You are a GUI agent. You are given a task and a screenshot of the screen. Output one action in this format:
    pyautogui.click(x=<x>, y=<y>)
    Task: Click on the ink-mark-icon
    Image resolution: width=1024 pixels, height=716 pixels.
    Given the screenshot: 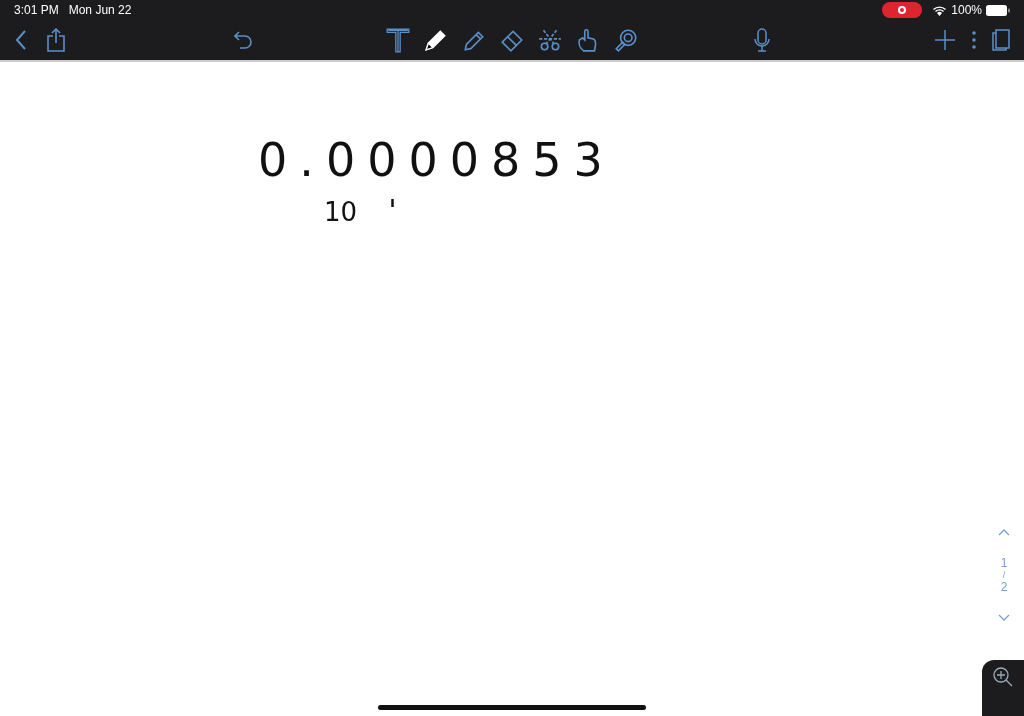 What is the action you would take?
    pyautogui.click(x=393, y=203)
    